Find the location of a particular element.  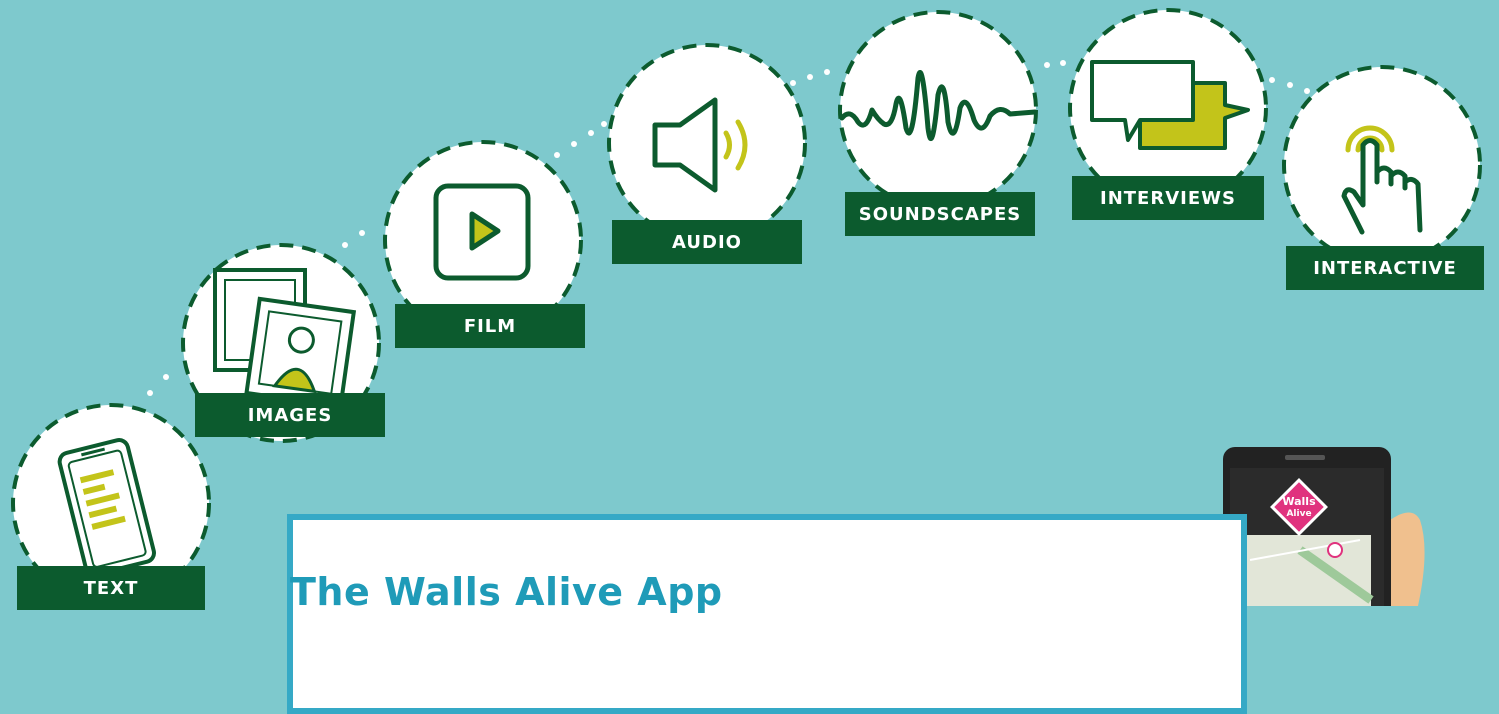

audio-feature-circle is located at coordinates (707, 143).